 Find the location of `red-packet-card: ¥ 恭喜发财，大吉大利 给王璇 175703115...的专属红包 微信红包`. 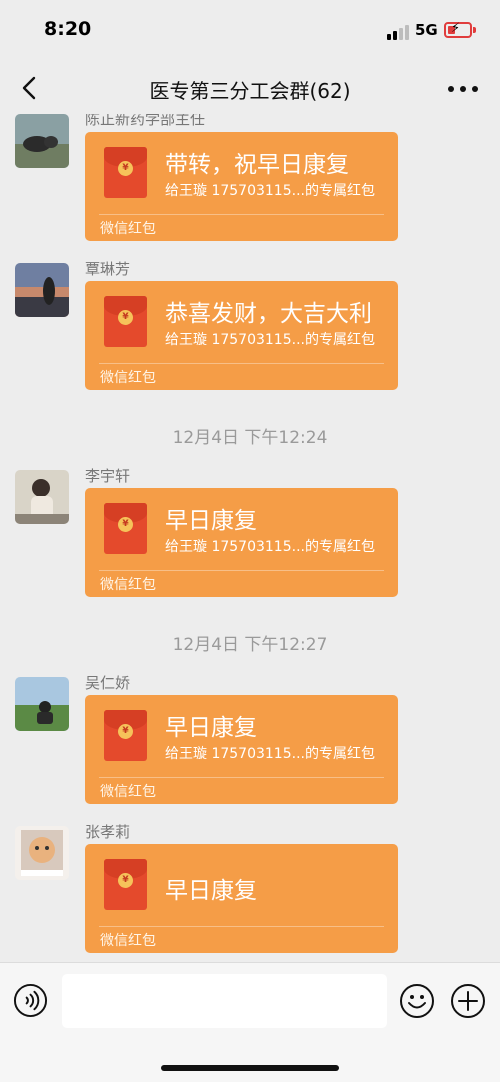

red-packet-card: ¥ 恭喜发财，大吉大利 给王璇 175703115...的专属红包 微信红包 is located at coordinates (241, 335).